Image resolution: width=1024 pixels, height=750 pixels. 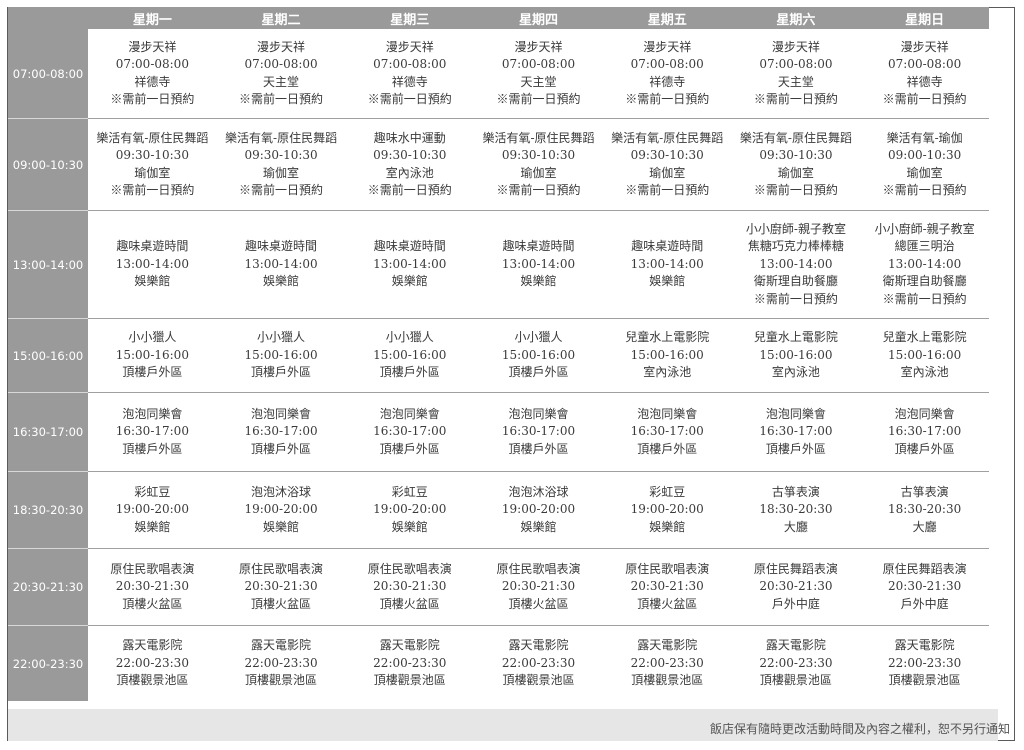 I want to click on activity-cell-tue: 露天電影院 22:00-23:30 頂樓觀景池區, so click(x=281, y=663).